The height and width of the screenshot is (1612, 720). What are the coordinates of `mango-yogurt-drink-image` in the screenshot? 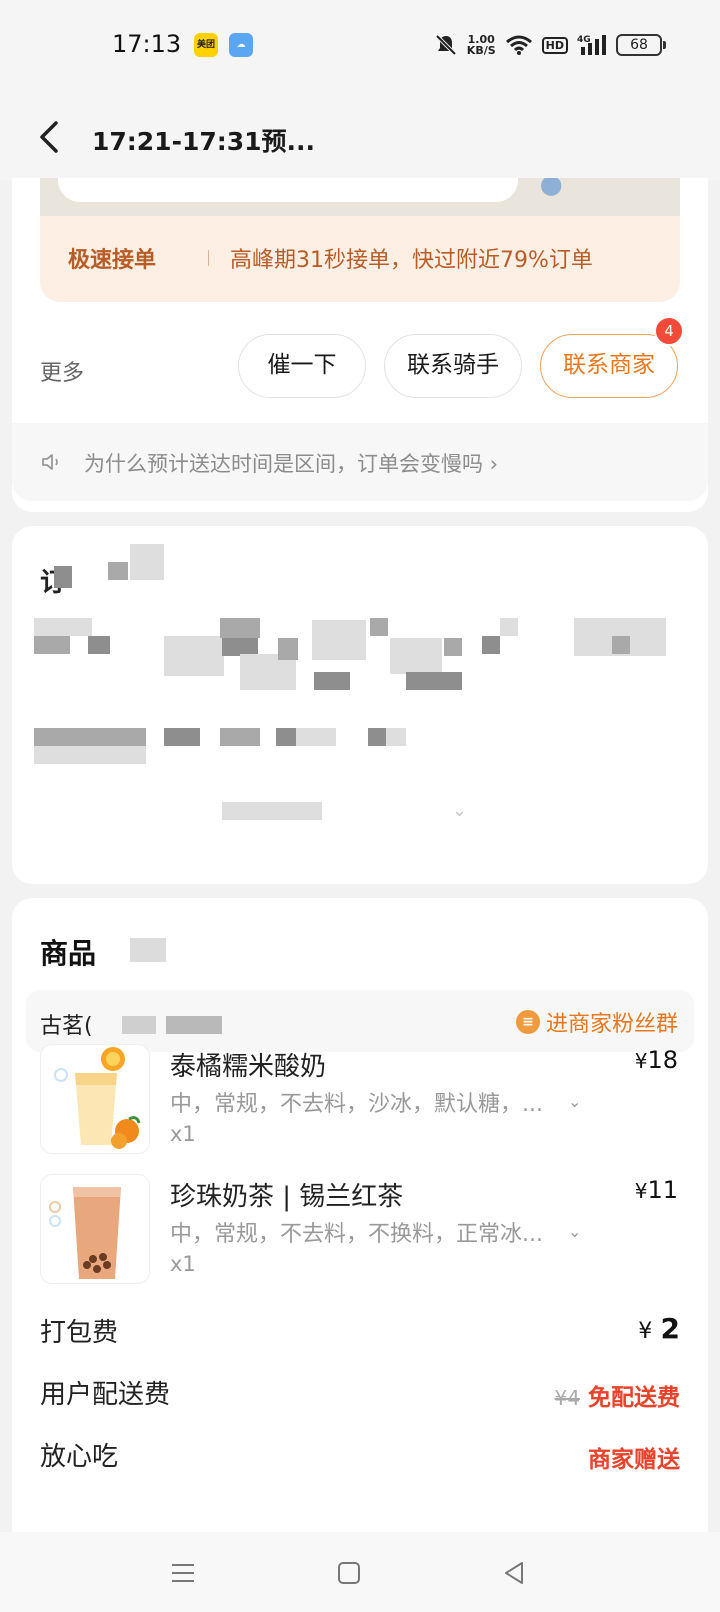 It's located at (97, 1098).